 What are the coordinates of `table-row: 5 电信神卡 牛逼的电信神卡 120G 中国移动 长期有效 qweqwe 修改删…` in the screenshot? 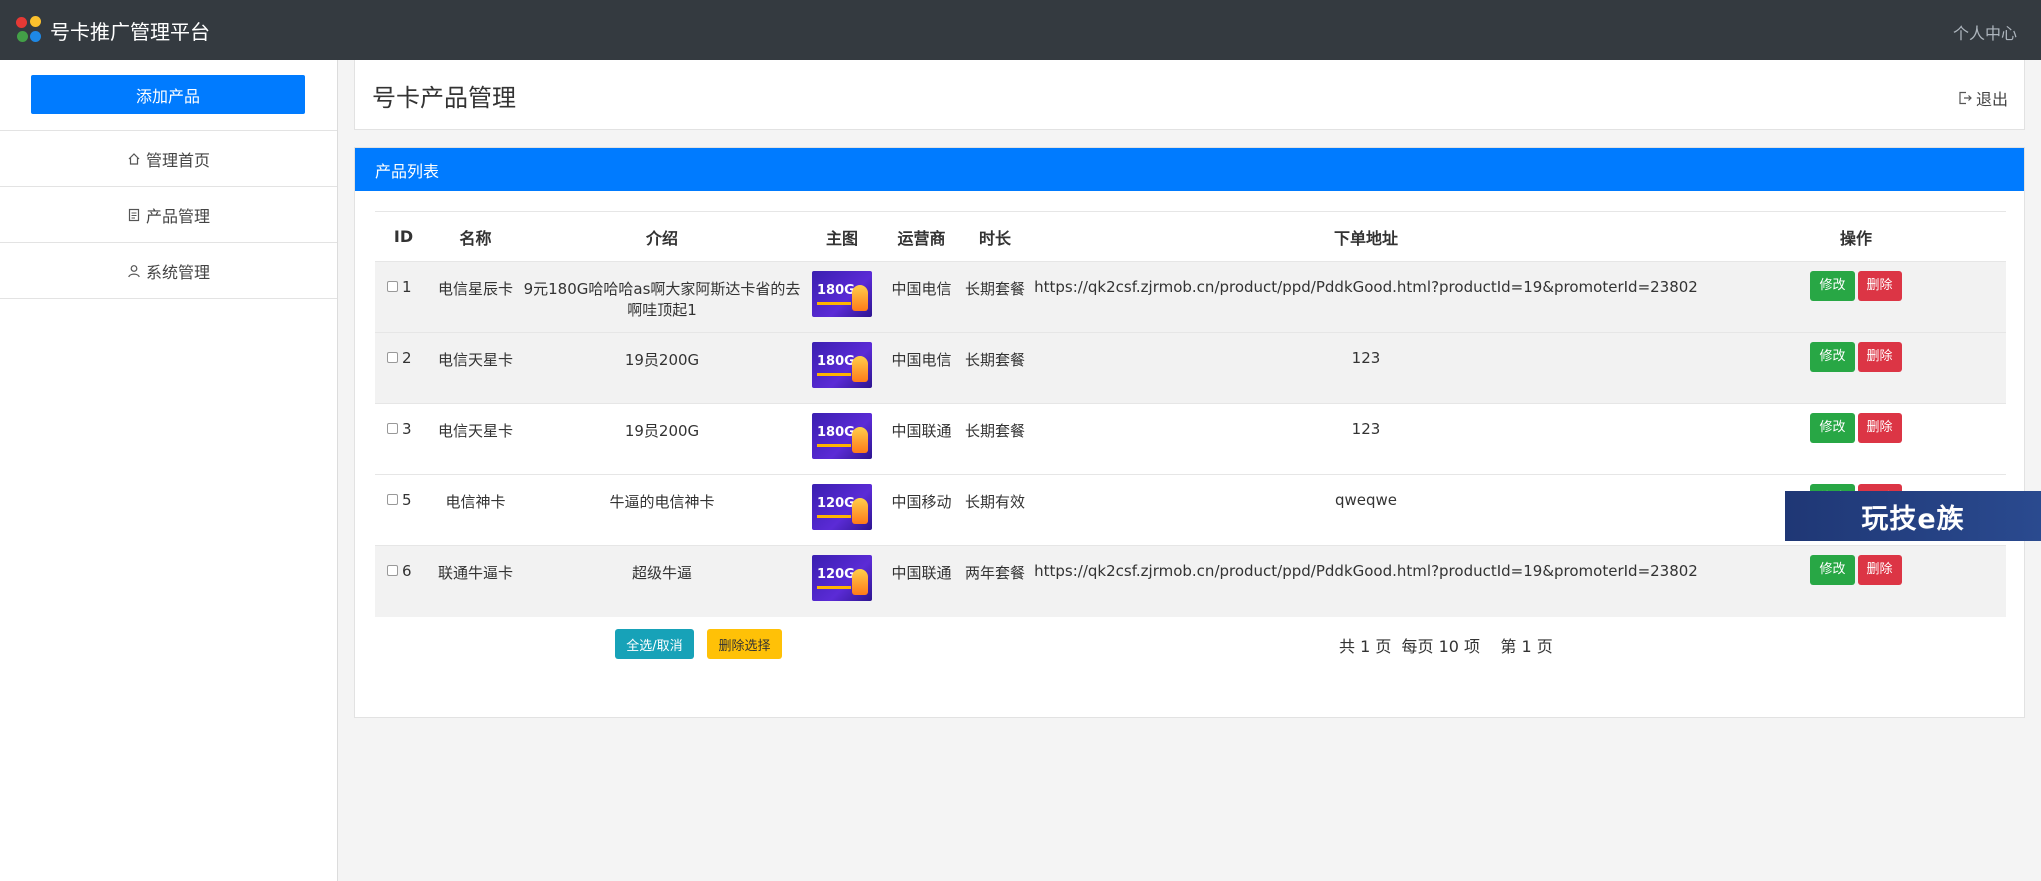 It's located at (1190, 510).